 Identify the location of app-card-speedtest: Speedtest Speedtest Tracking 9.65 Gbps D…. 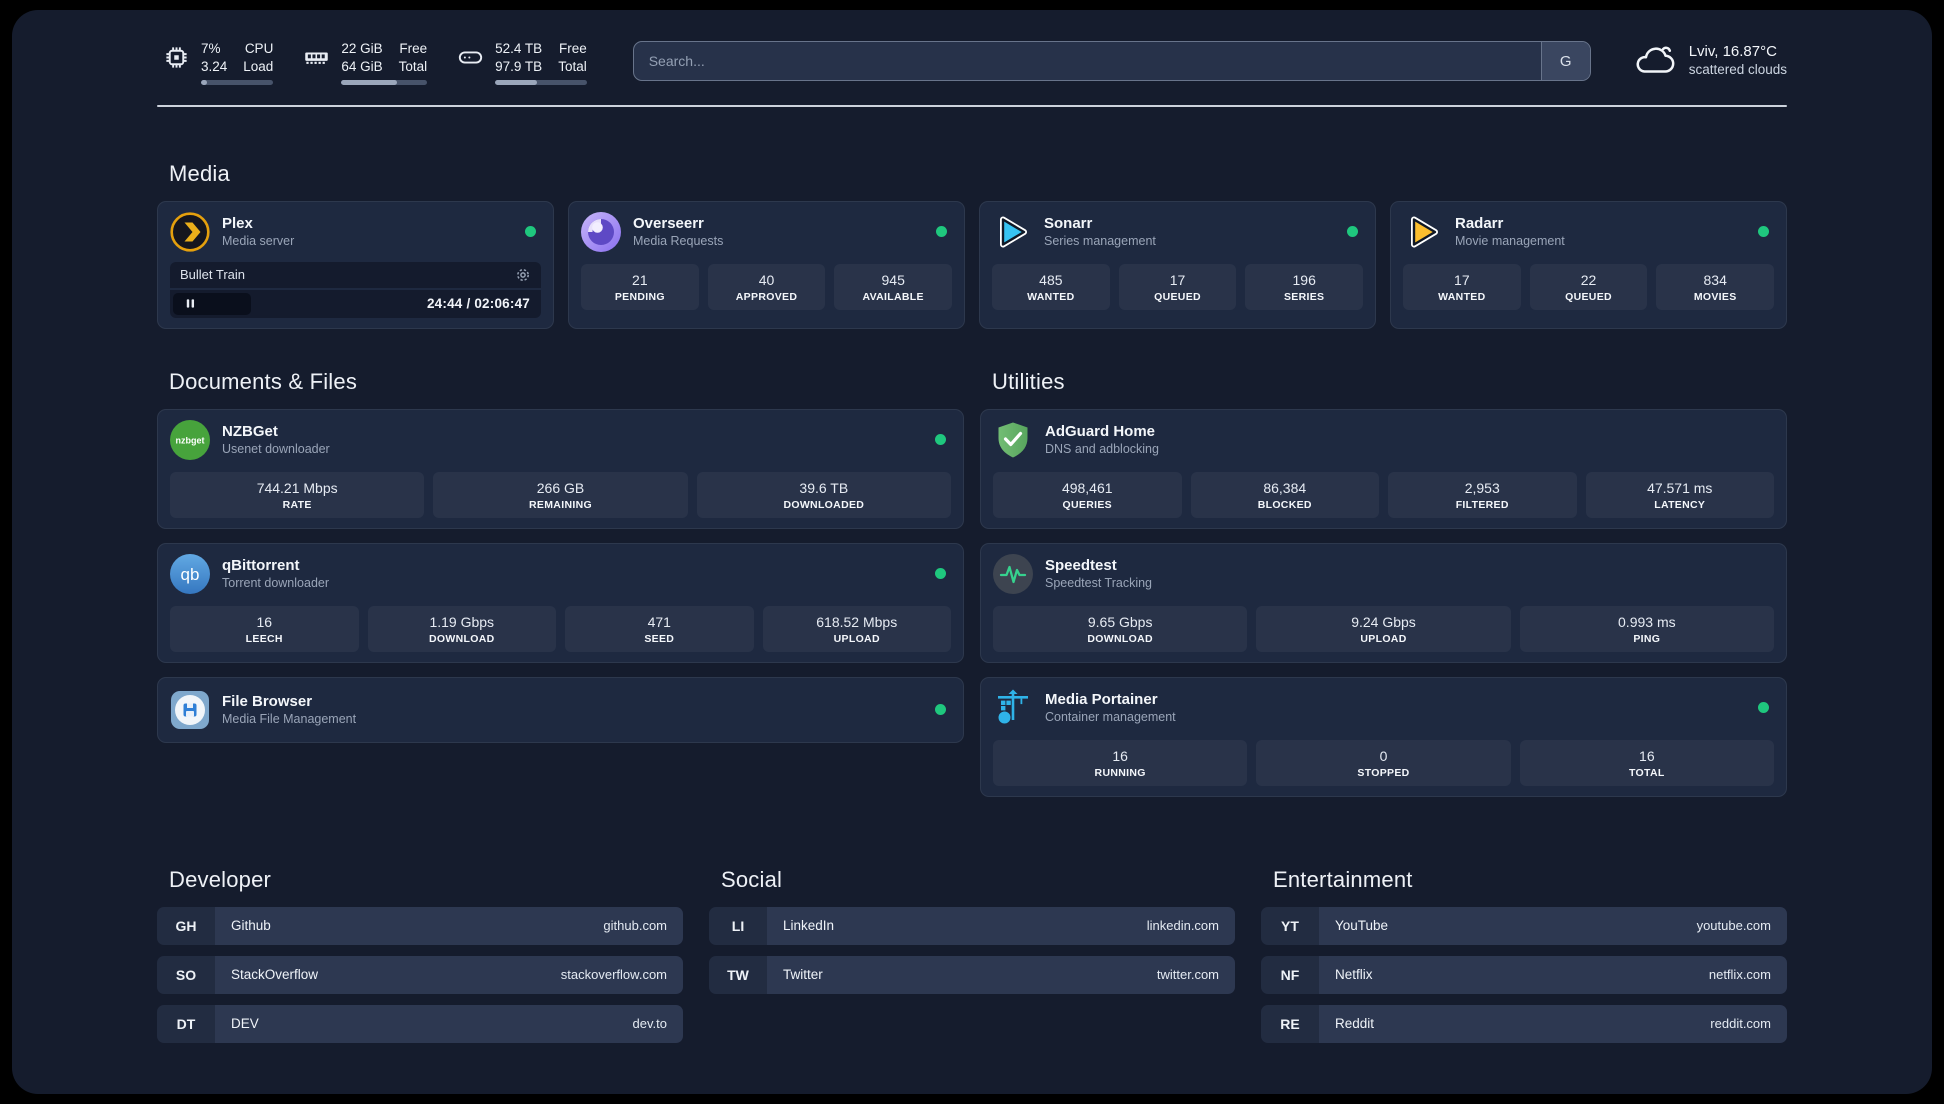
(1383, 602).